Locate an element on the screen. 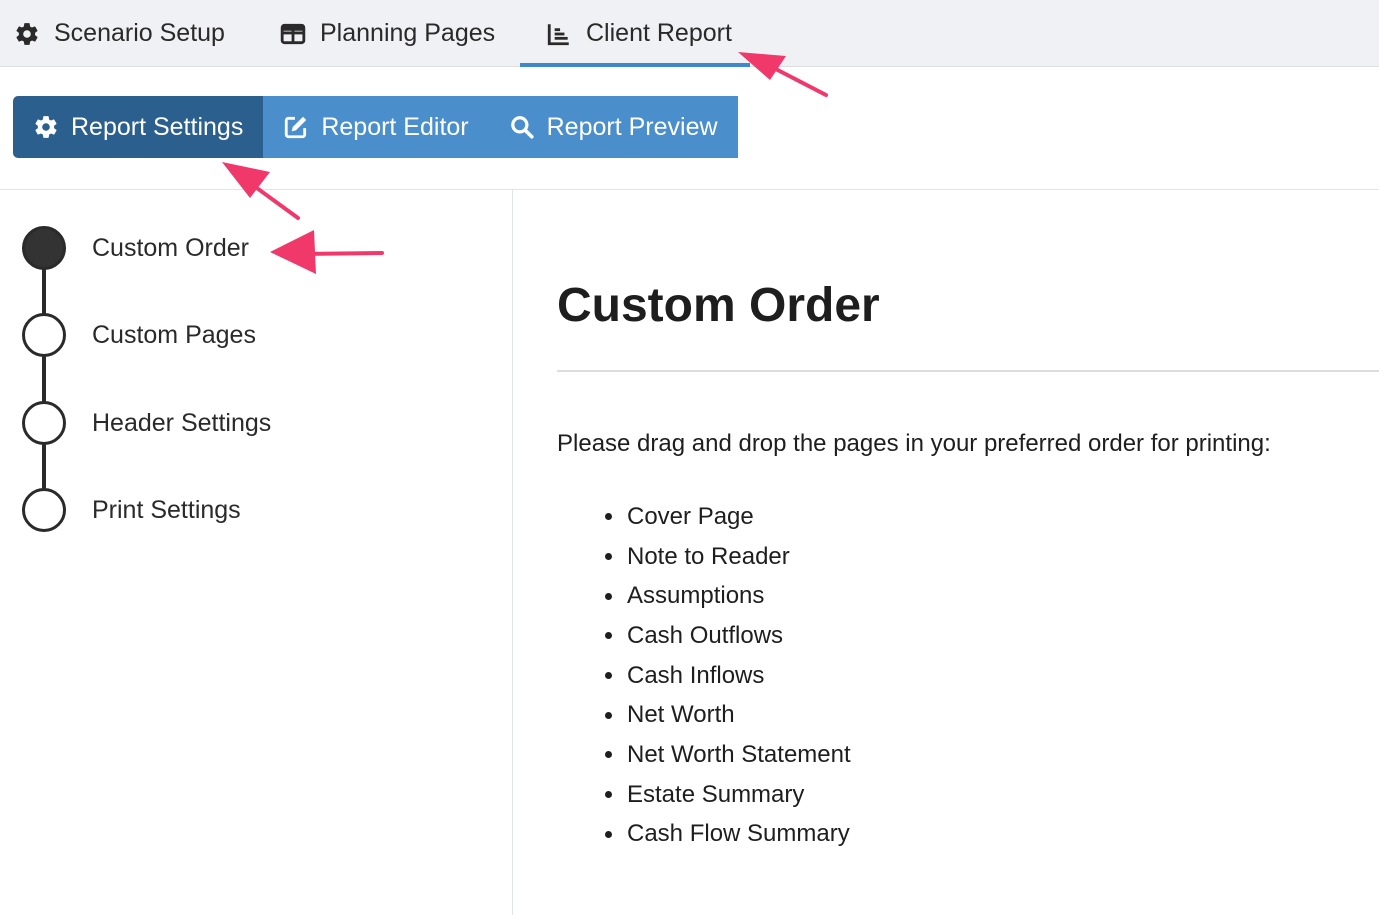  page-title: Custom Order is located at coordinates (718, 305).